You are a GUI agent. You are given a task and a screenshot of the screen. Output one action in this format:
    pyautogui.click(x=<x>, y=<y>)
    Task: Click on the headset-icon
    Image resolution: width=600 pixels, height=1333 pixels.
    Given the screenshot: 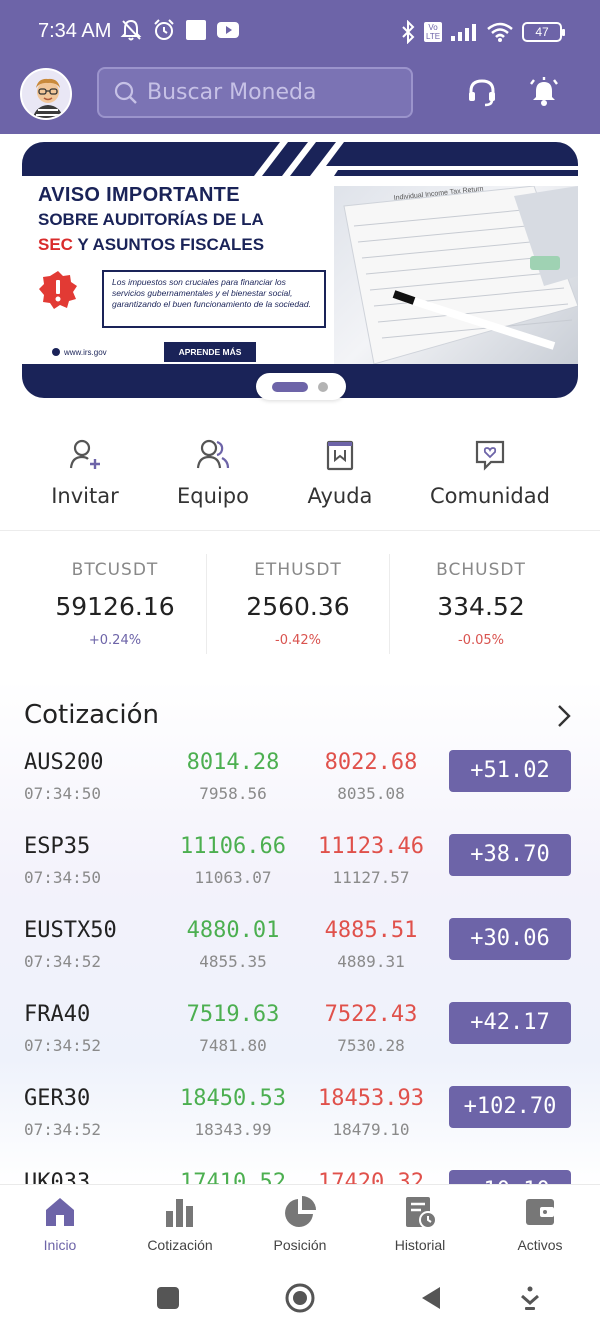 What is the action you would take?
    pyautogui.click(x=482, y=92)
    